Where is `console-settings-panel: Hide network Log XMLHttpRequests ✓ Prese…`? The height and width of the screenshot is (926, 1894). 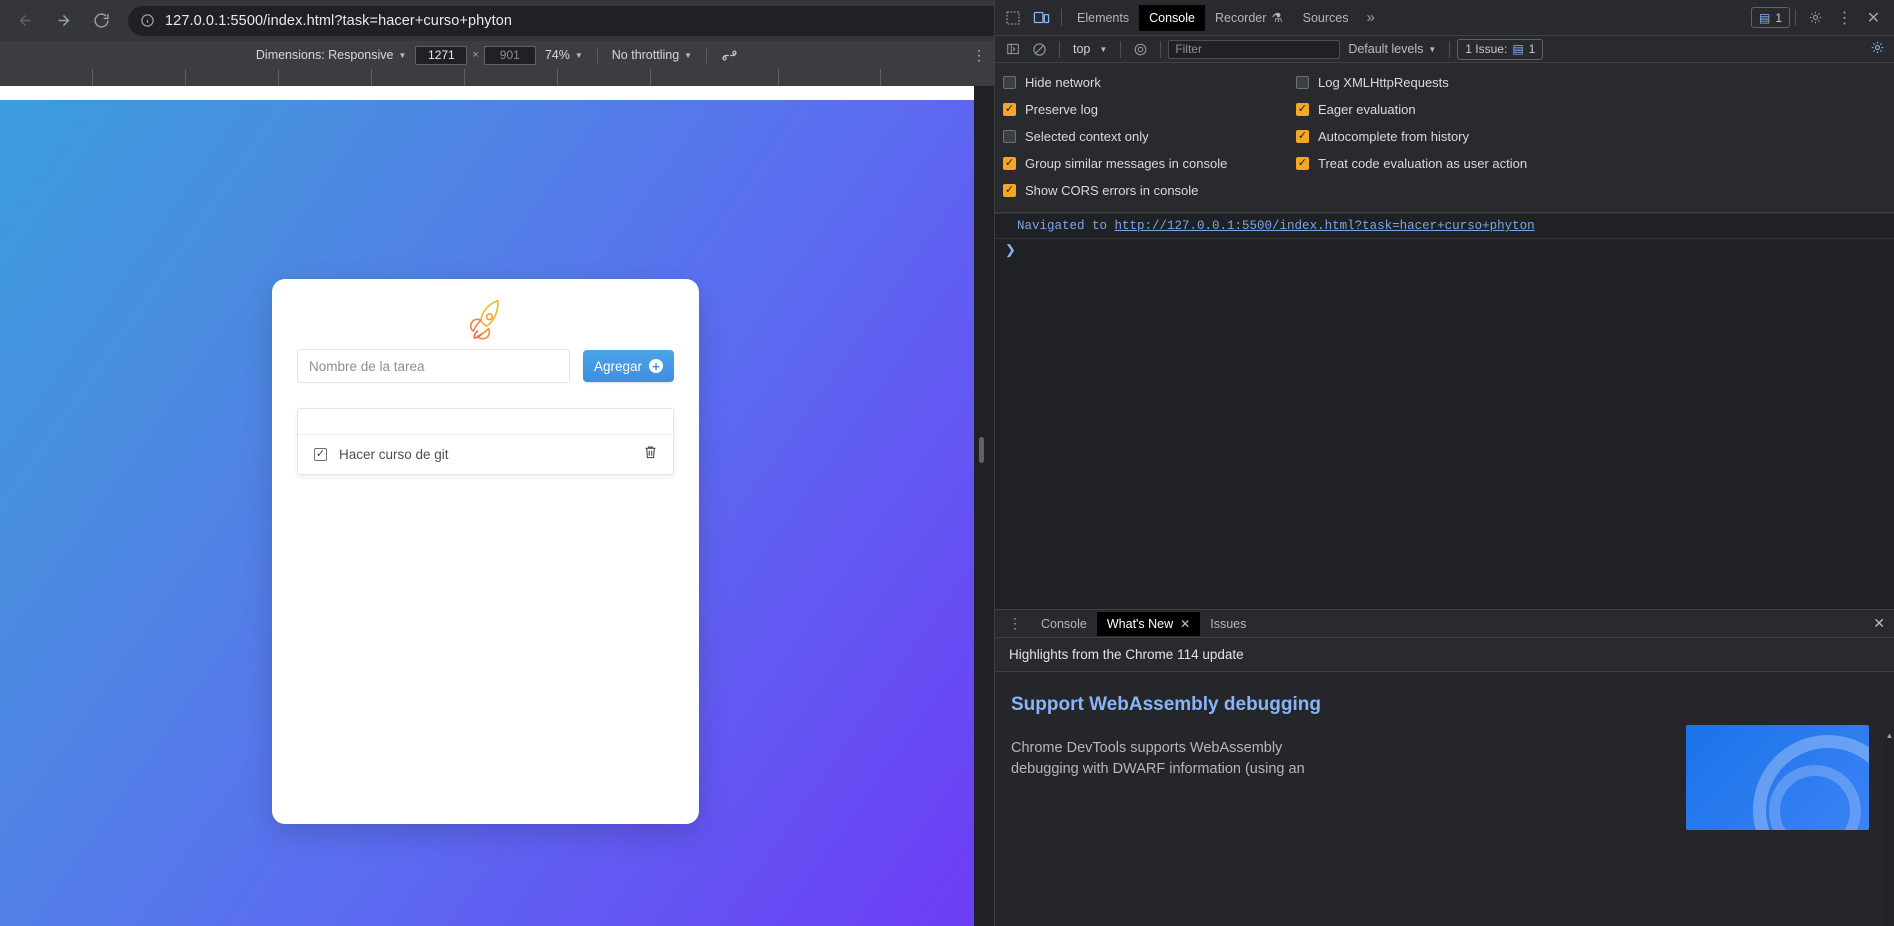 console-settings-panel: Hide network Log XMLHttpRequests ✓ Prese… is located at coordinates (1444, 138).